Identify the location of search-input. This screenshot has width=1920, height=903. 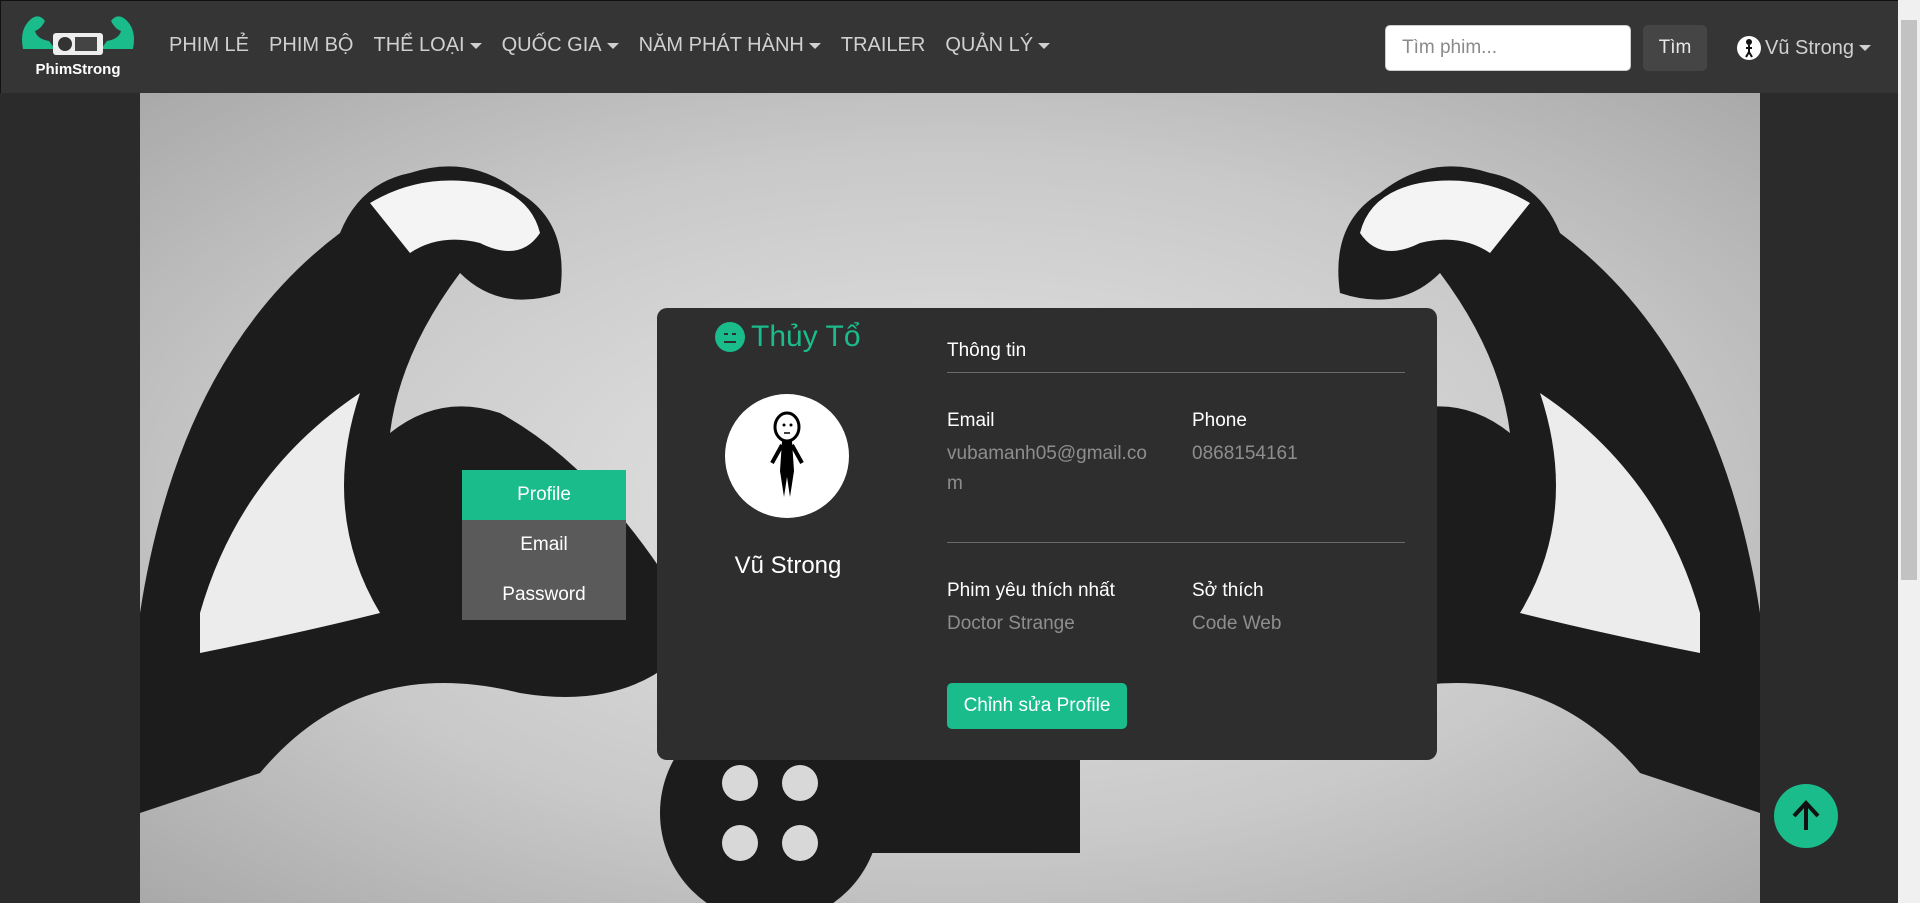
(1508, 48).